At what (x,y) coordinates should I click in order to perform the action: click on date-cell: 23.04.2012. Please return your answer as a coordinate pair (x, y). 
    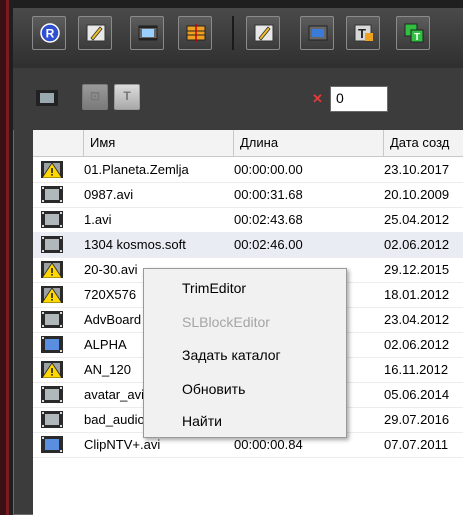
    Looking at the image, I should click on (417, 319).